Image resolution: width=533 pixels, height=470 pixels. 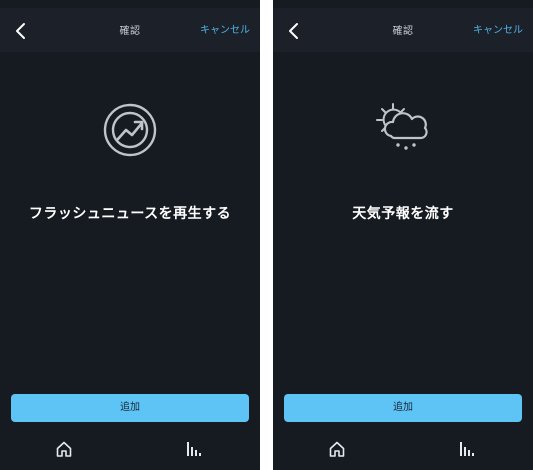 I want to click on skill-action-title: 天気予報を流す, so click(x=403, y=214).